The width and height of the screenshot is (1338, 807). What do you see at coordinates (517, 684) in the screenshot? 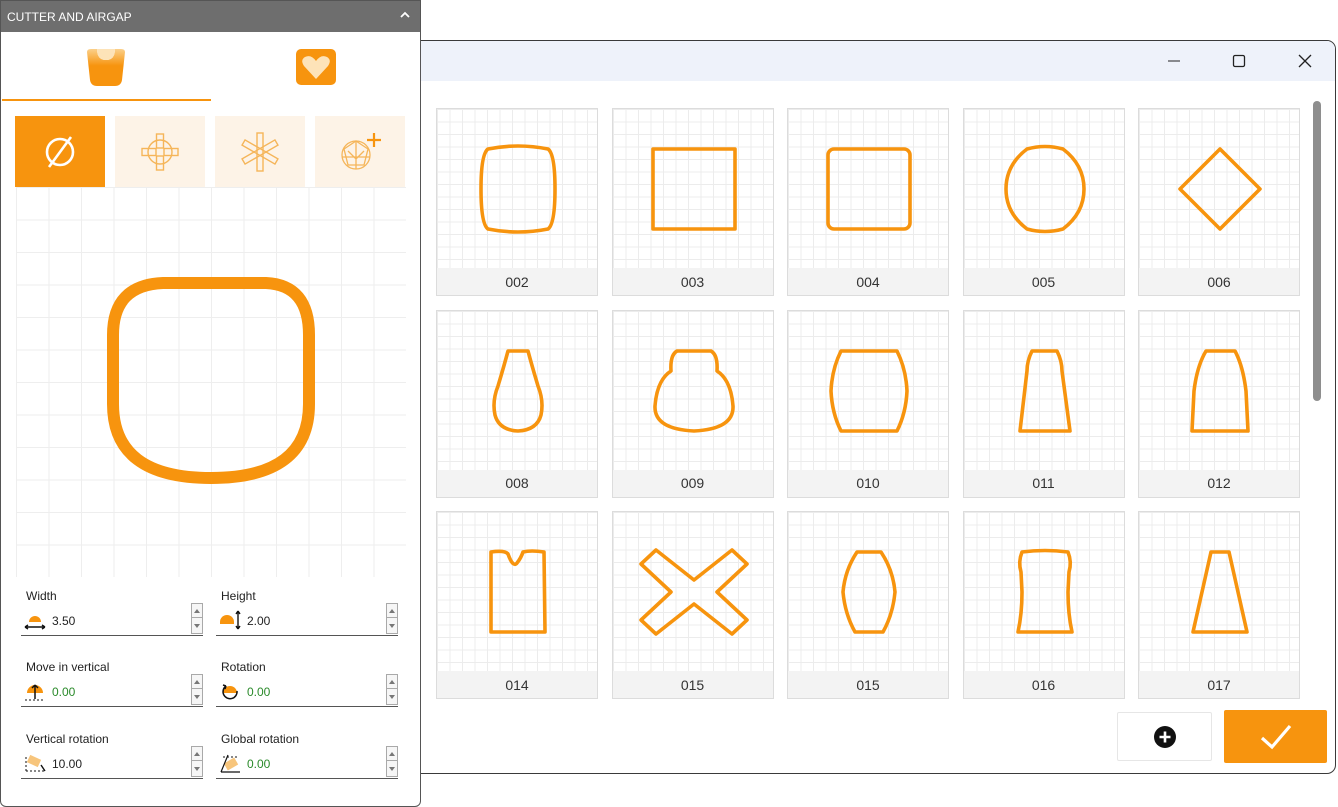
I see `shape-label: 014` at bounding box center [517, 684].